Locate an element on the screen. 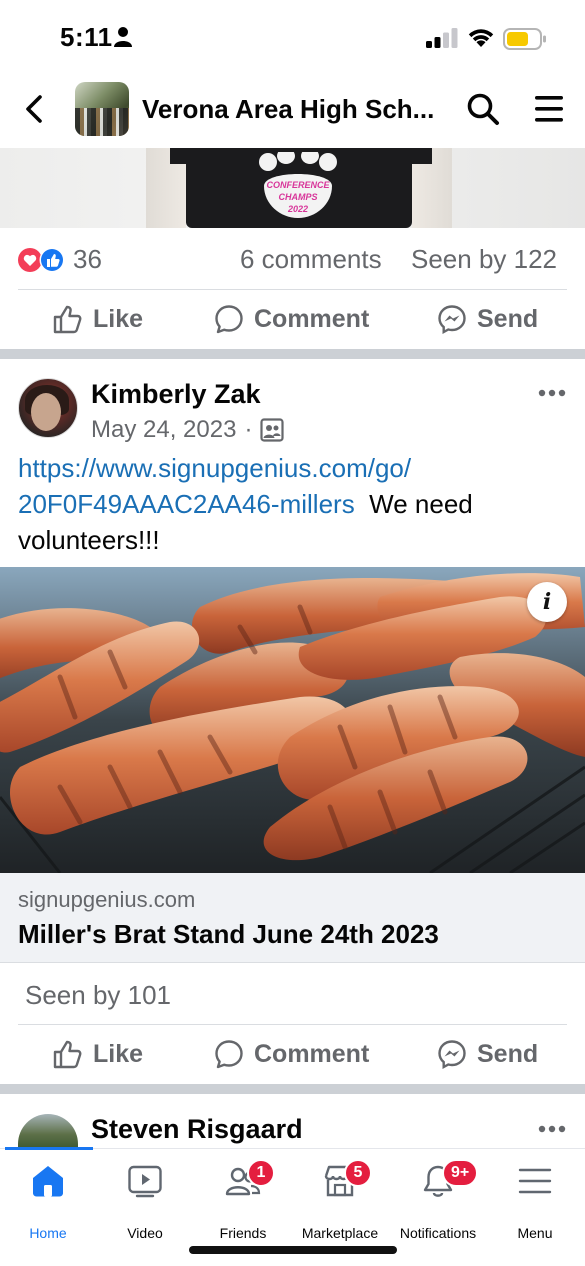 The width and height of the screenshot is (585, 1266). back-arrow-icon is located at coordinates (34, 109).